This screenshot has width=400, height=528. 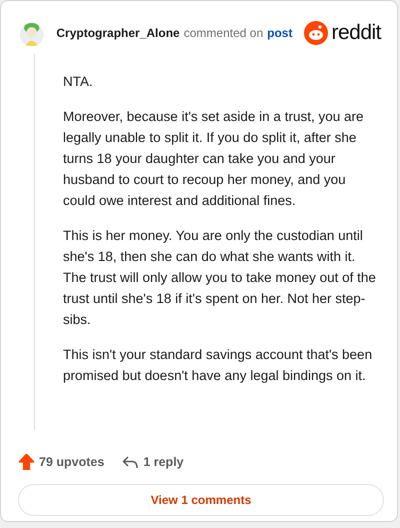 I want to click on username: Cryptographer_Alone, so click(x=118, y=33).